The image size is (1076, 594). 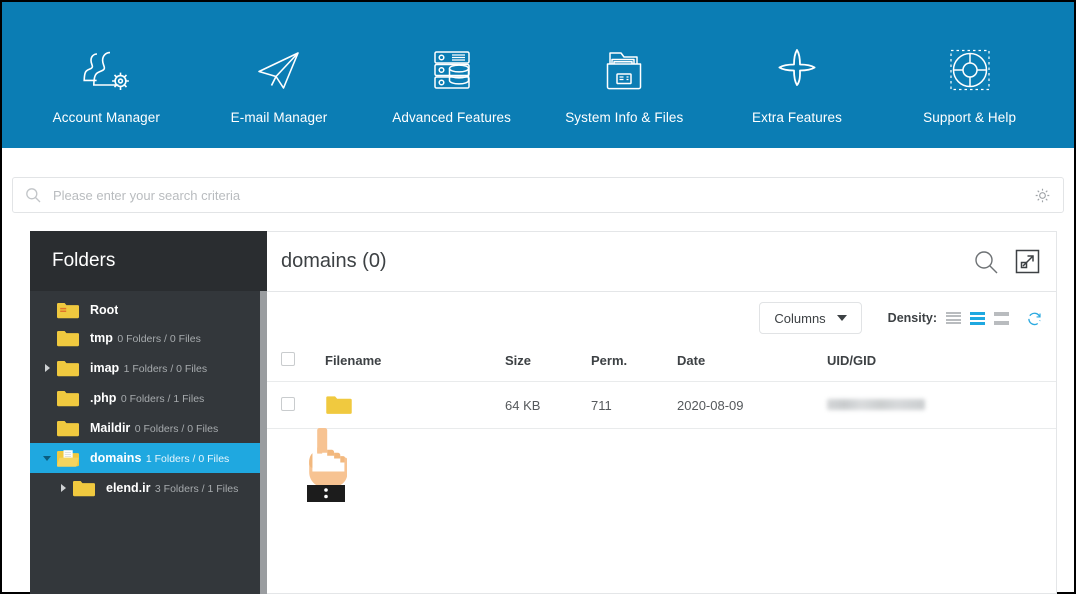 I want to click on nav-item-system-info-files: System Info & Files, so click(x=624, y=75).